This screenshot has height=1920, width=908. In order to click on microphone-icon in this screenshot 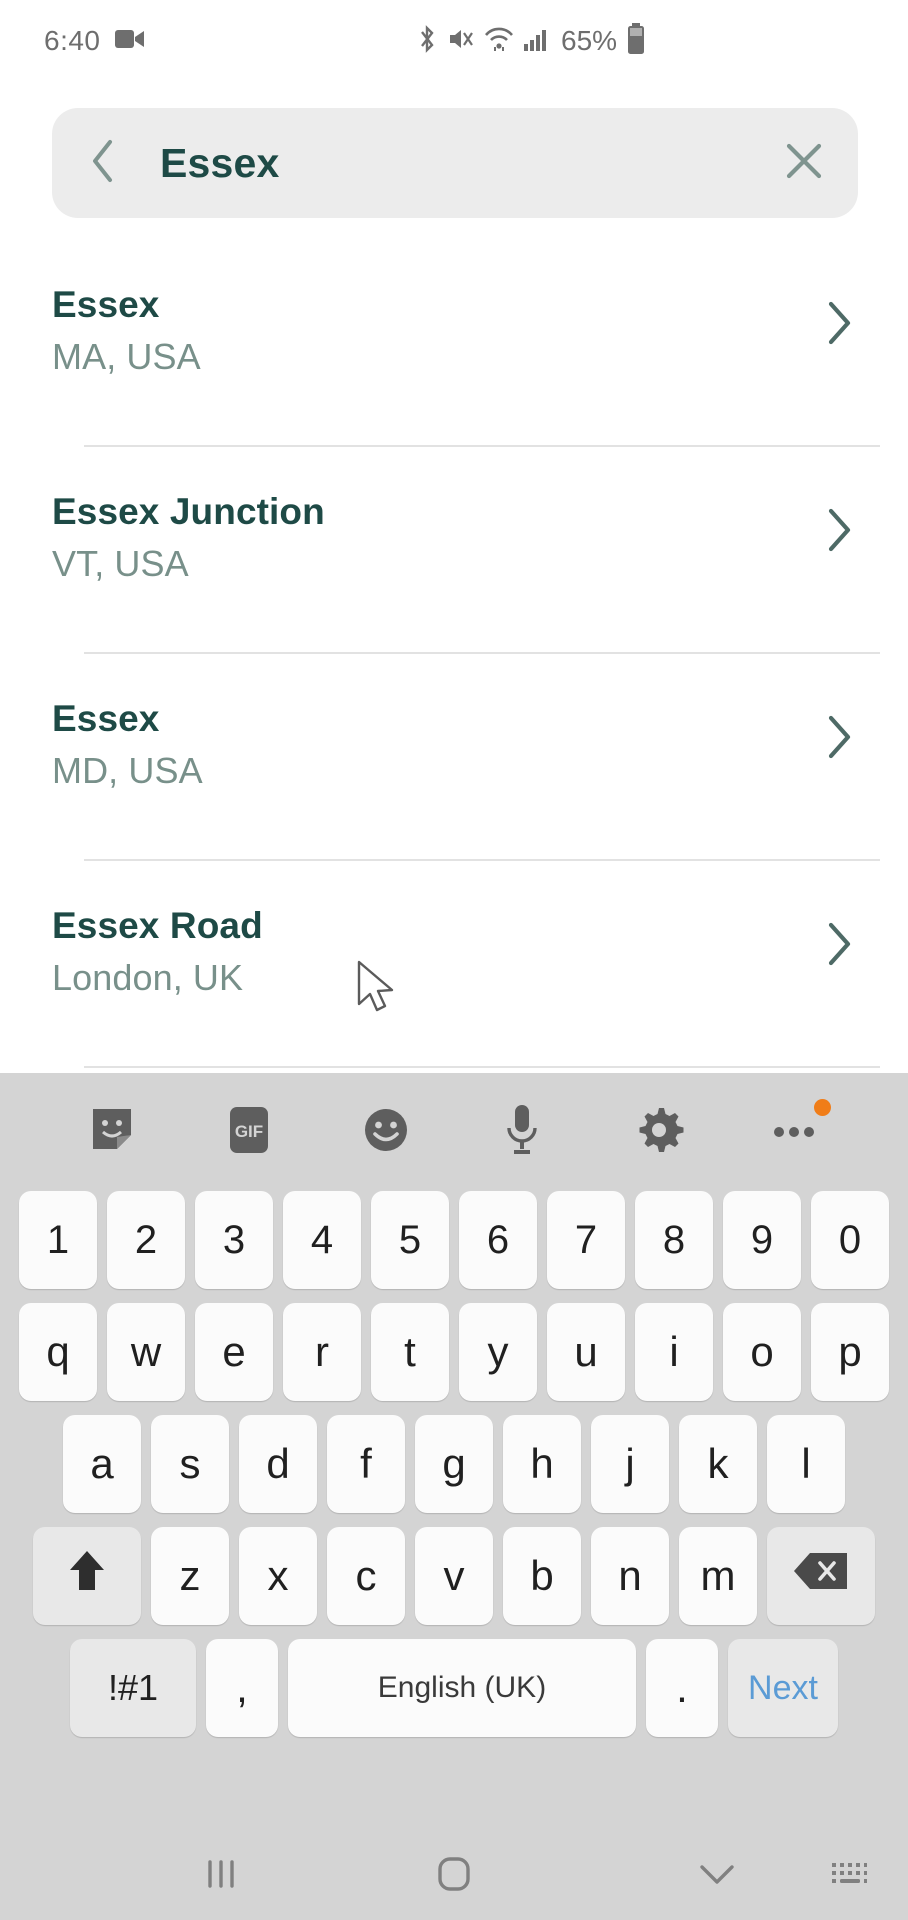, I will do `click(522, 1132)`.